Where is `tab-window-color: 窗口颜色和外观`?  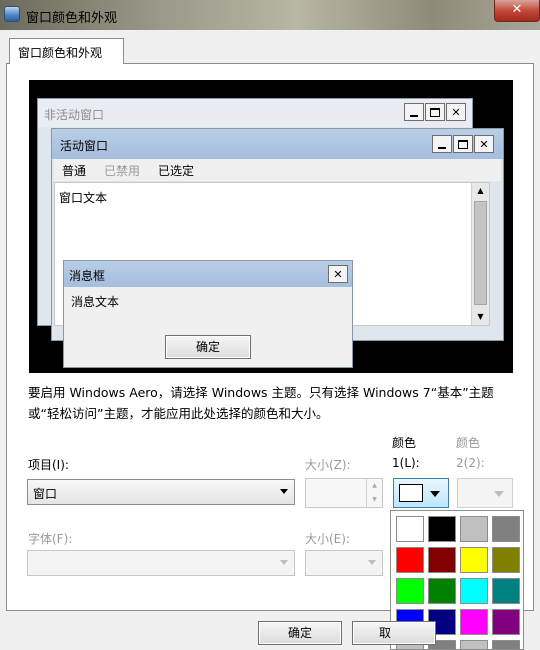
tab-window-color: 窗口颜色和外观 is located at coordinates (66, 51).